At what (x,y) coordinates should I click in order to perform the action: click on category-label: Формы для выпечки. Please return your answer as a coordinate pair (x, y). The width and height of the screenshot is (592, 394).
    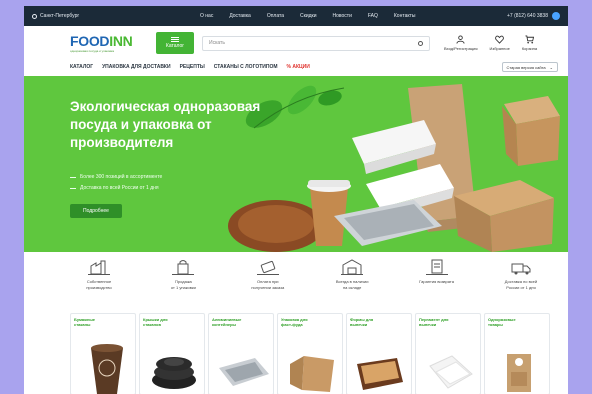
    Looking at the image, I should click on (362, 322).